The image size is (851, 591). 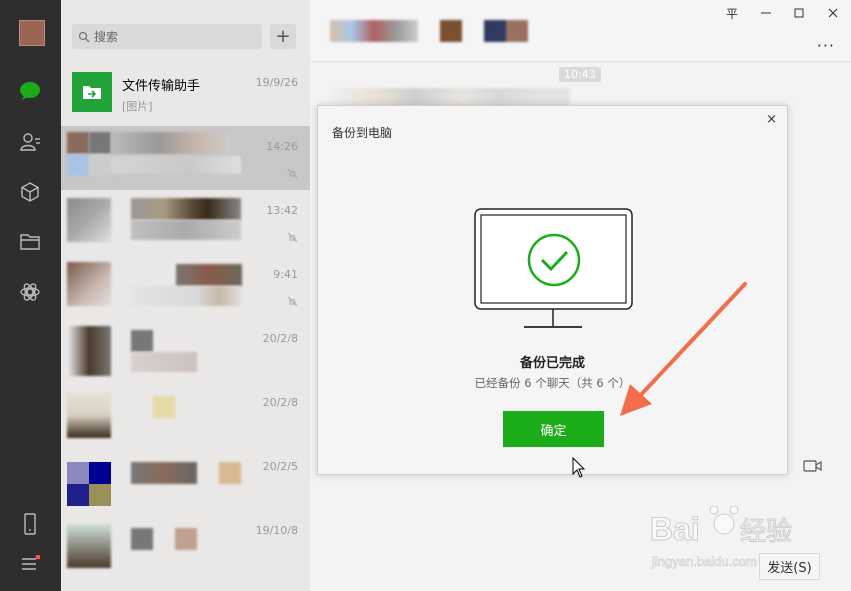 What do you see at coordinates (675, 529) in the screenshot?
I see `svg-text: Bai` at bounding box center [675, 529].